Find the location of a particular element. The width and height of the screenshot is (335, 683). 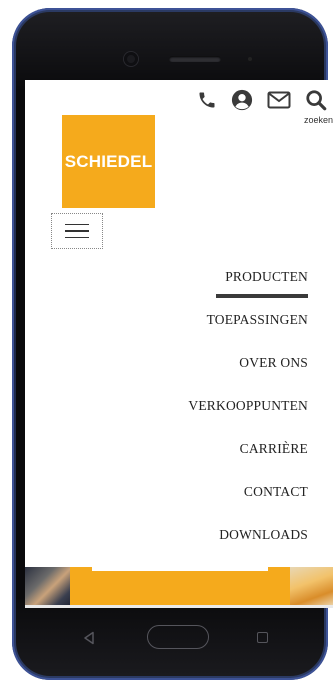

search-icon is located at coordinates (316, 100).